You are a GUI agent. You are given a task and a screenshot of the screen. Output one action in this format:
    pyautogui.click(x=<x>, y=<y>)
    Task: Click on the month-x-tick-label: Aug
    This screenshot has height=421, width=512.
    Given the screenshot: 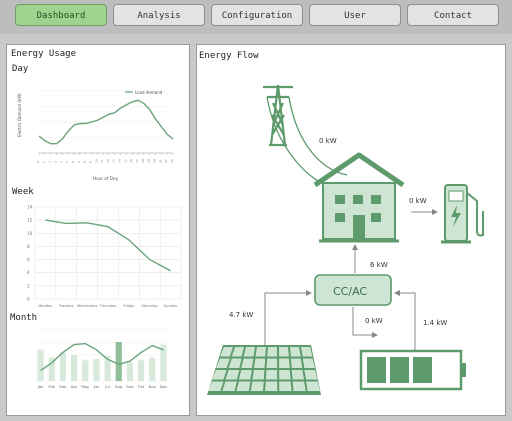 What is the action you would take?
    pyautogui.click(x=119, y=386)
    